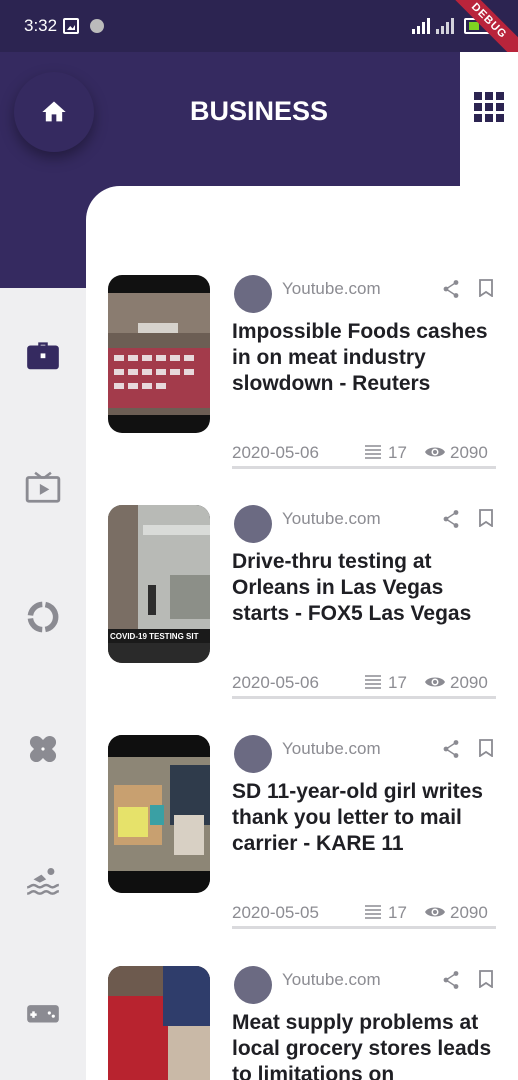 The image size is (518, 1080). What do you see at coordinates (159, 584) in the screenshot?
I see `article-thumbnail: COVID-19 TESTING SIT` at bounding box center [159, 584].